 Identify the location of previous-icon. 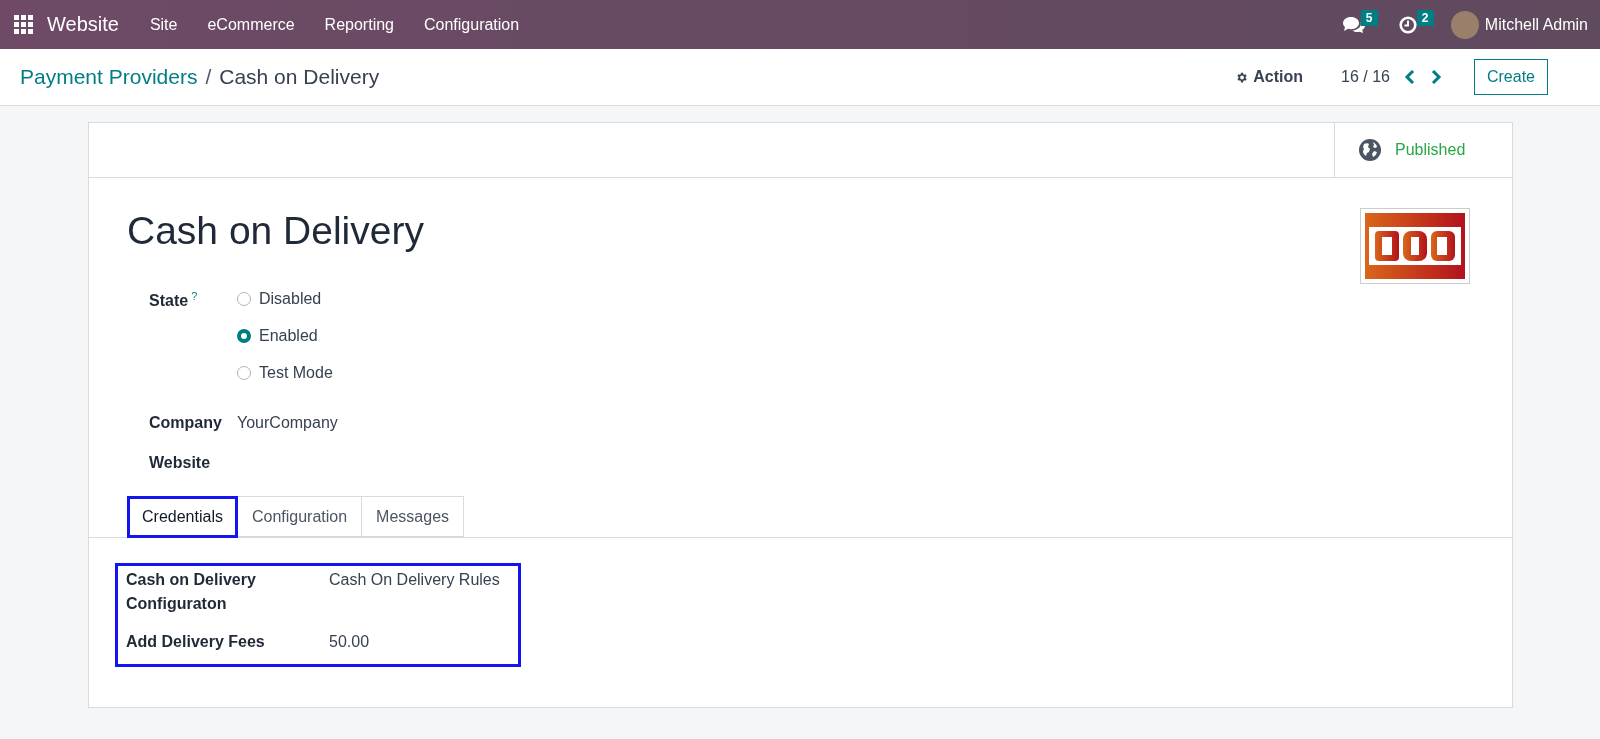
(1409, 77).